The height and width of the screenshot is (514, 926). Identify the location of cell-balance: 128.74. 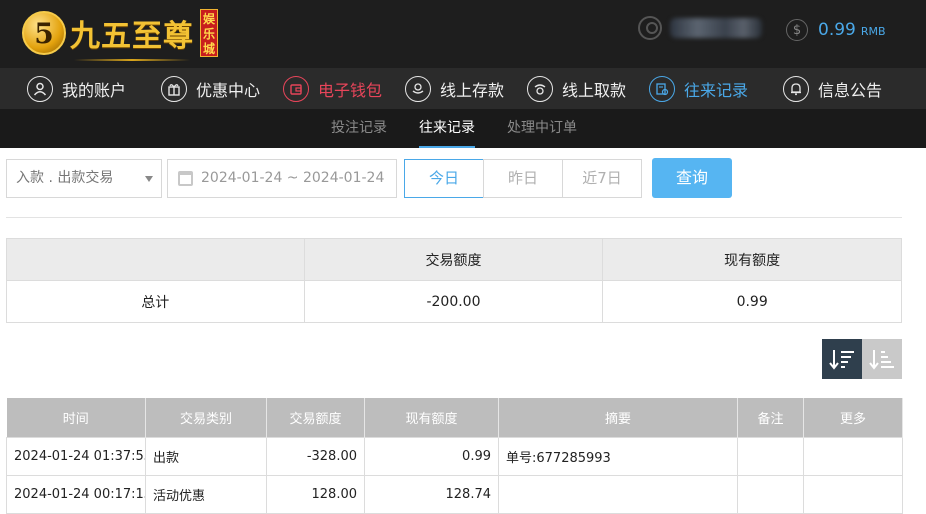
(431, 494).